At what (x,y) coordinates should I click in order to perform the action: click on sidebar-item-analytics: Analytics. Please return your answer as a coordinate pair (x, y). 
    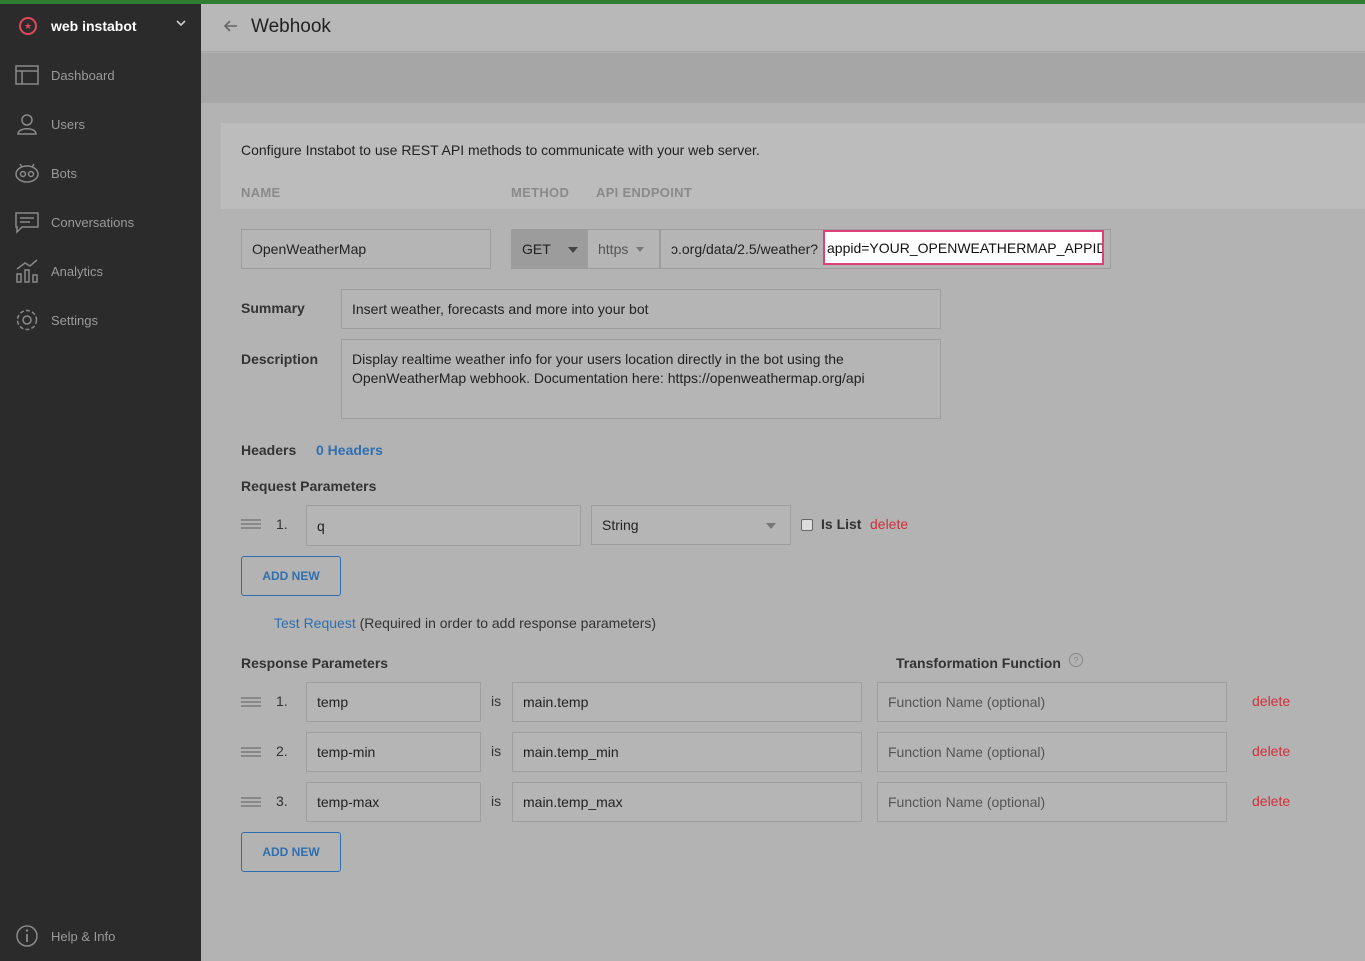
    Looking at the image, I should click on (100, 271).